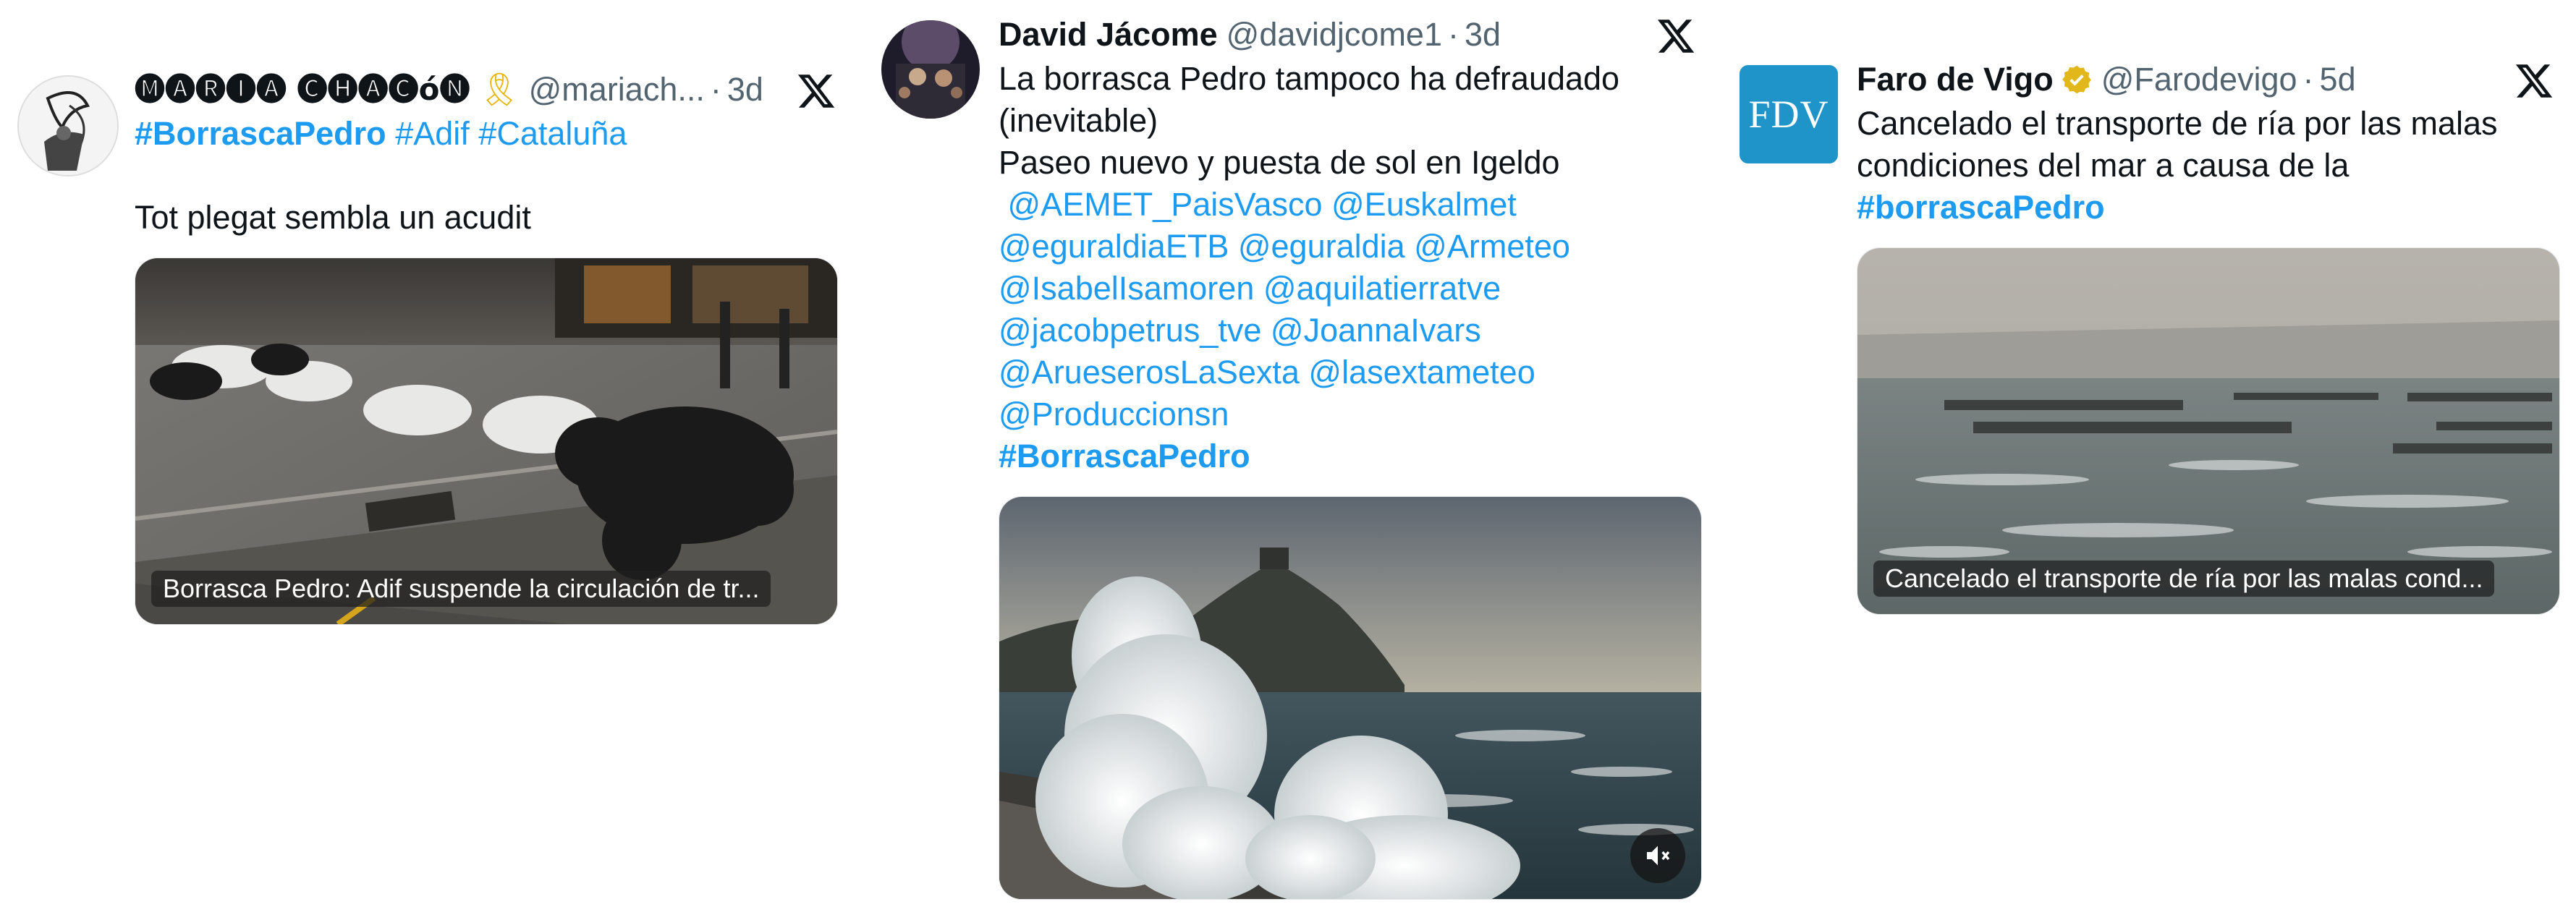  Describe the element at coordinates (552, 133) in the screenshot. I see `hashtag-link: #Cataluña` at that location.